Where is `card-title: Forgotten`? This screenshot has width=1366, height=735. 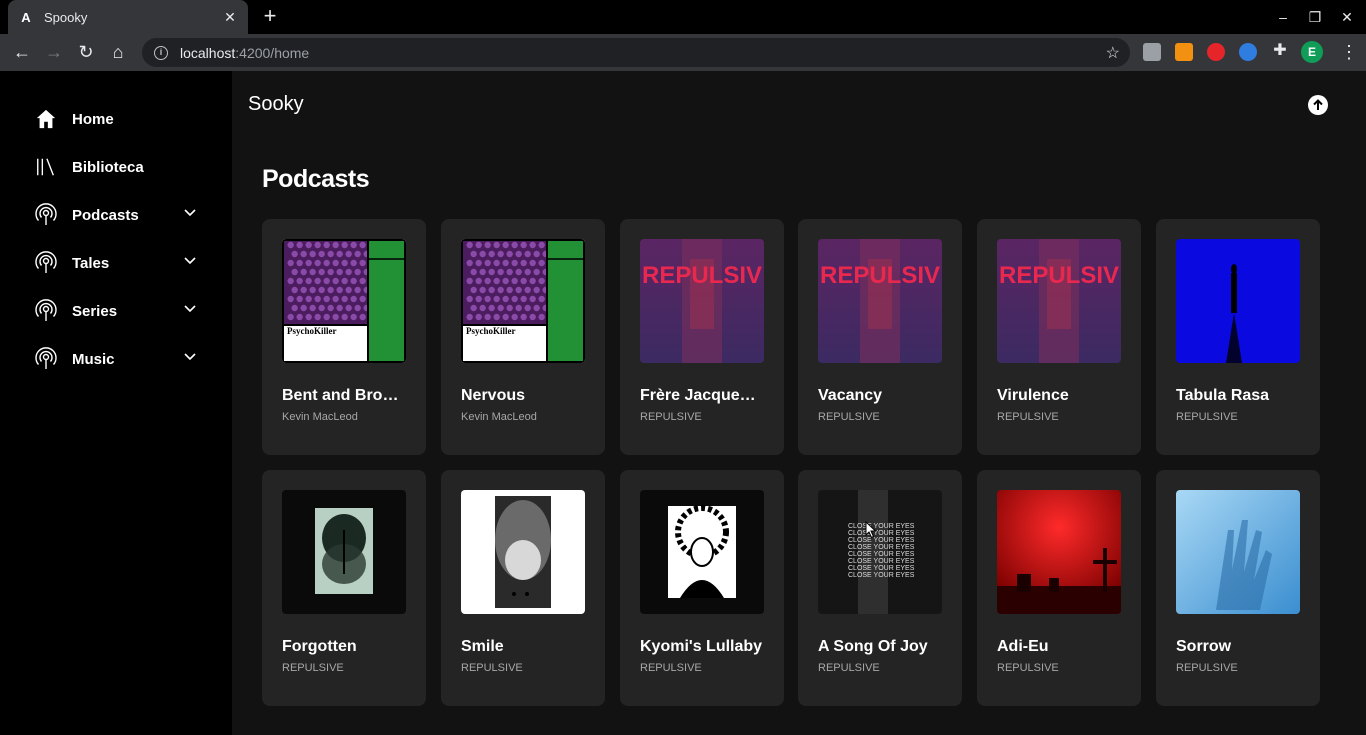 card-title: Forgotten is located at coordinates (344, 647).